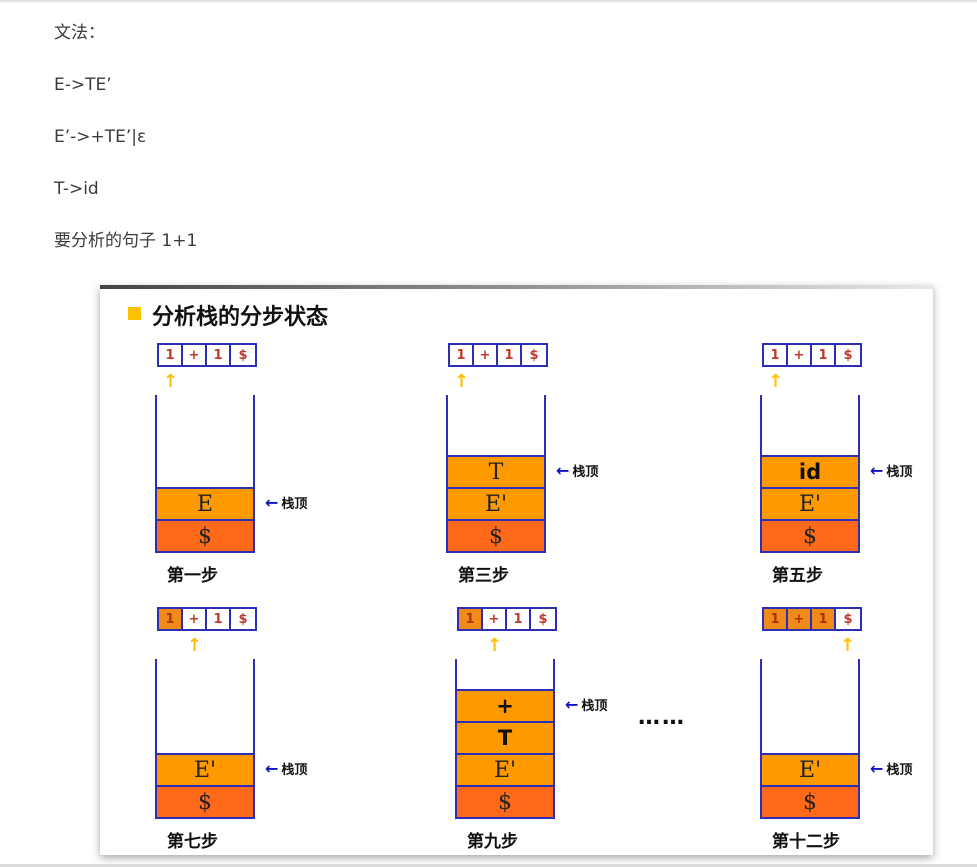 The width and height of the screenshot is (977, 867). Describe the element at coordinates (83, 85) in the screenshot. I see `grammar-rule-1: E->TE’` at that location.